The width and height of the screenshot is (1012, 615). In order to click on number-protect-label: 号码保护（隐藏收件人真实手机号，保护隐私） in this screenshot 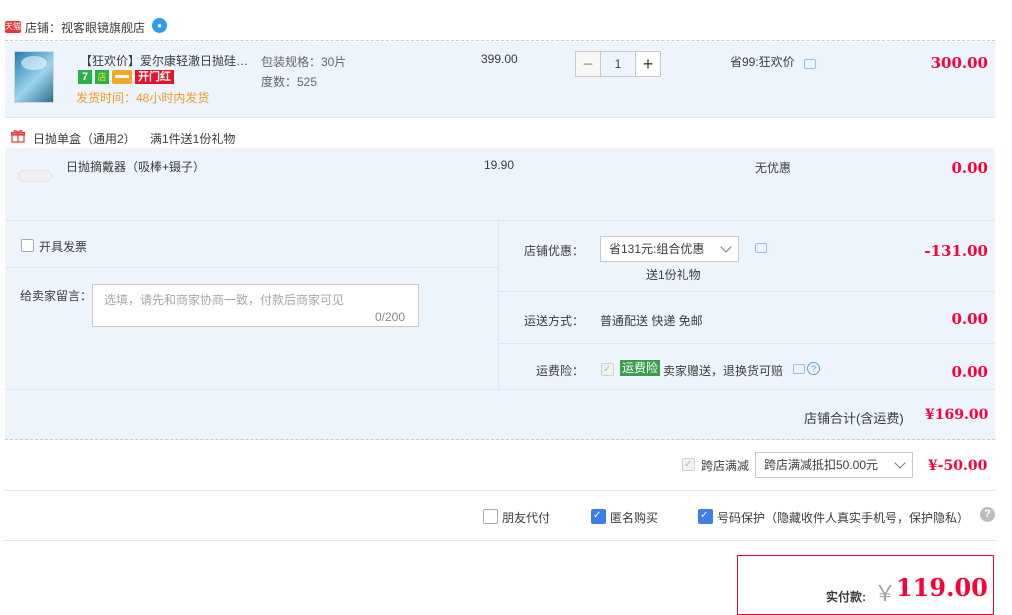, I will do `click(843, 518)`.